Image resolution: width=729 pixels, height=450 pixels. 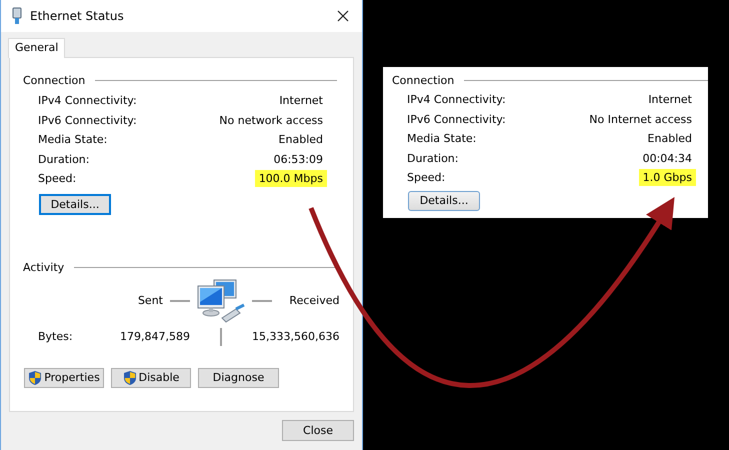 What do you see at coordinates (64, 378) in the screenshot?
I see `action-button: Properties` at bounding box center [64, 378].